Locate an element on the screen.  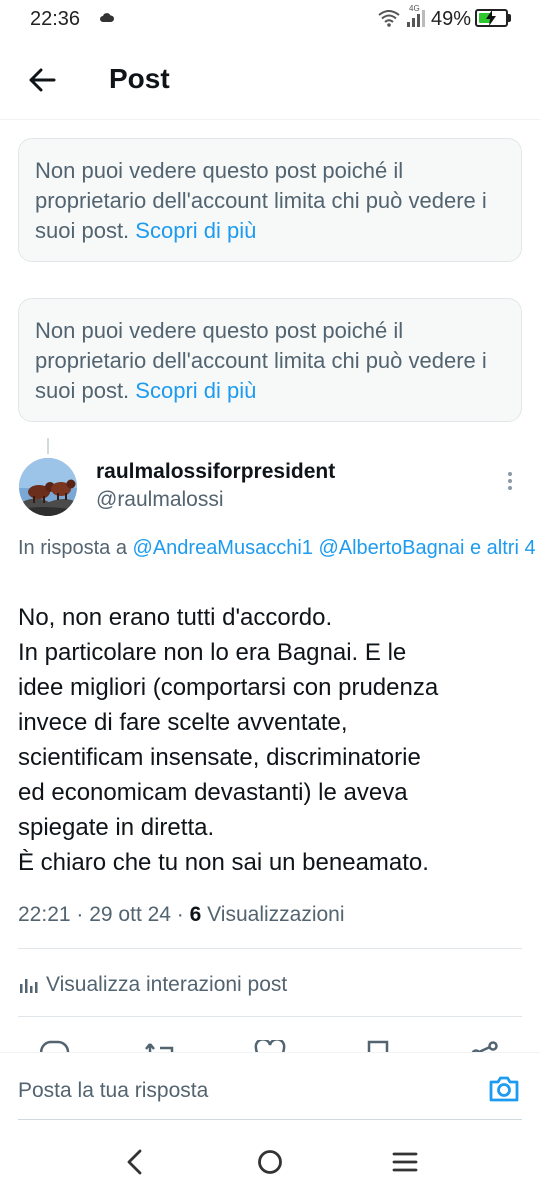
share-icon is located at coordinates (485, 1046).